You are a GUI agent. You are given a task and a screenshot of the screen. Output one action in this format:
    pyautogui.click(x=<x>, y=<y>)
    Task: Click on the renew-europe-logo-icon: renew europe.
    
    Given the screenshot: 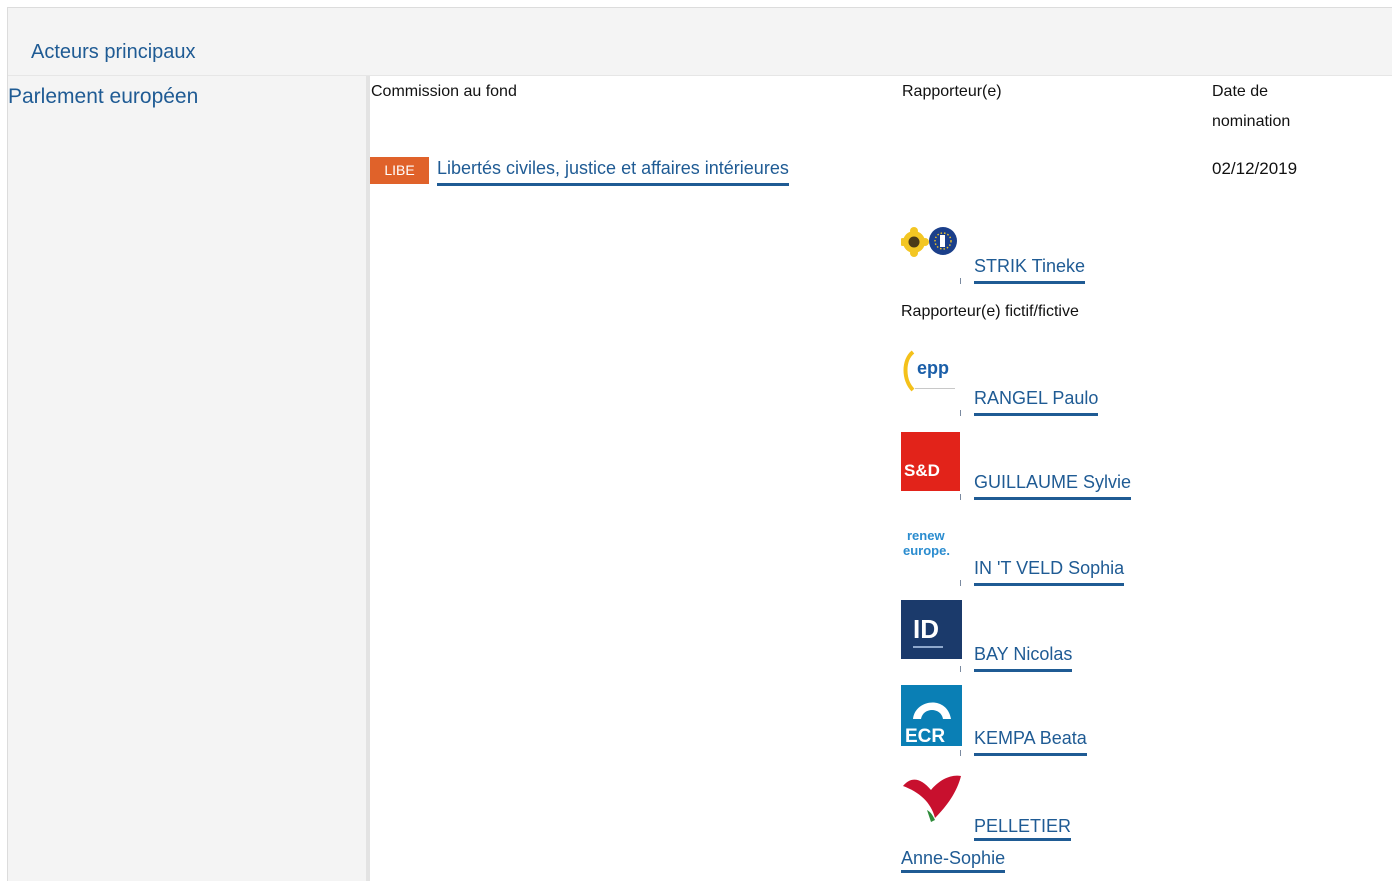 What is the action you would take?
    pyautogui.click(x=926, y=543)
    